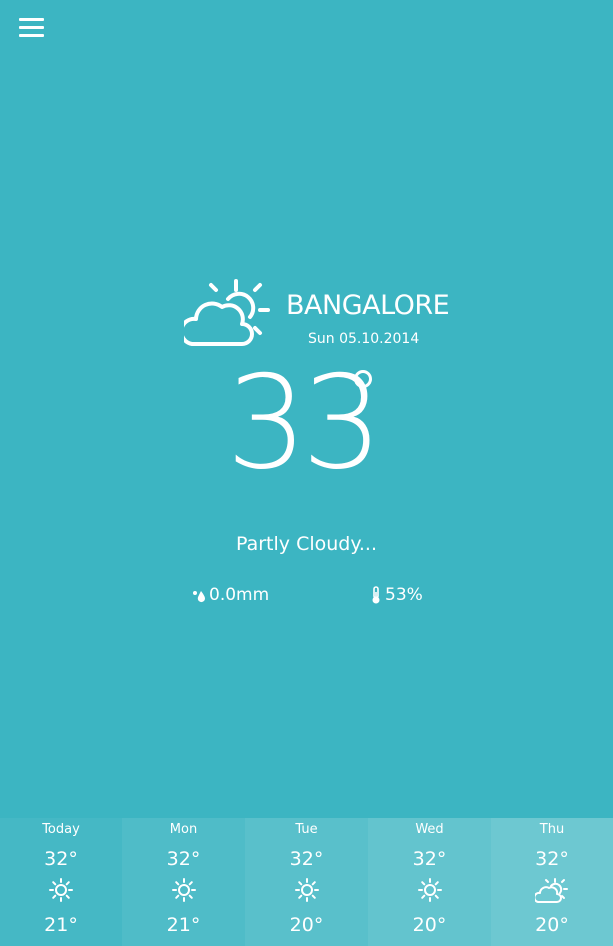 The height and width of the screenshot is (946, 613). What do you see at coordinates (32, 28) in the screenshot?
I see `menu-button` at bounding box center [32, 28].